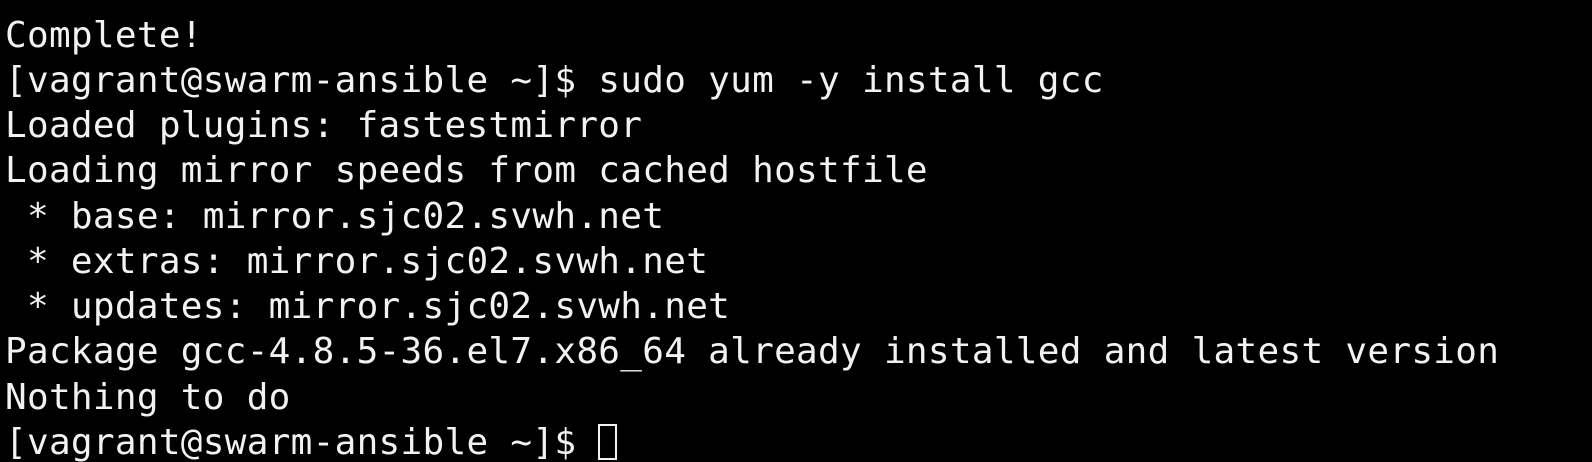  I want to click on text-cursor, so click(608, 442).